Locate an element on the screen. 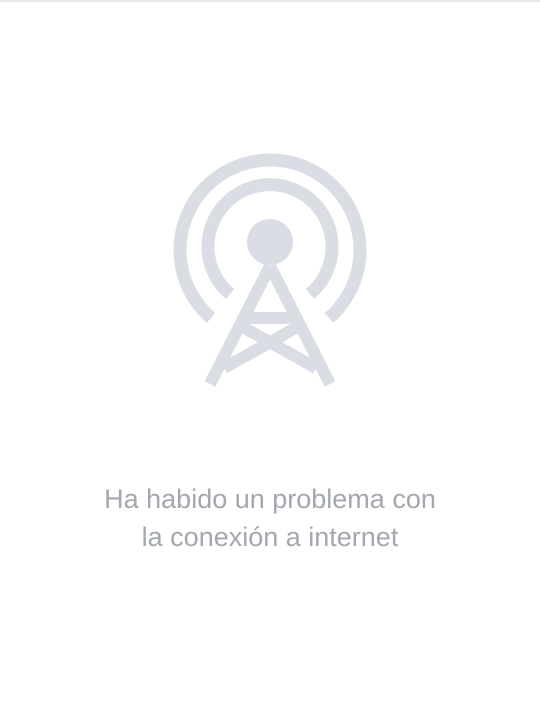 This screenshot has height=705, width=540. broadcast-tower-icon is located at coordinates (270, 267).